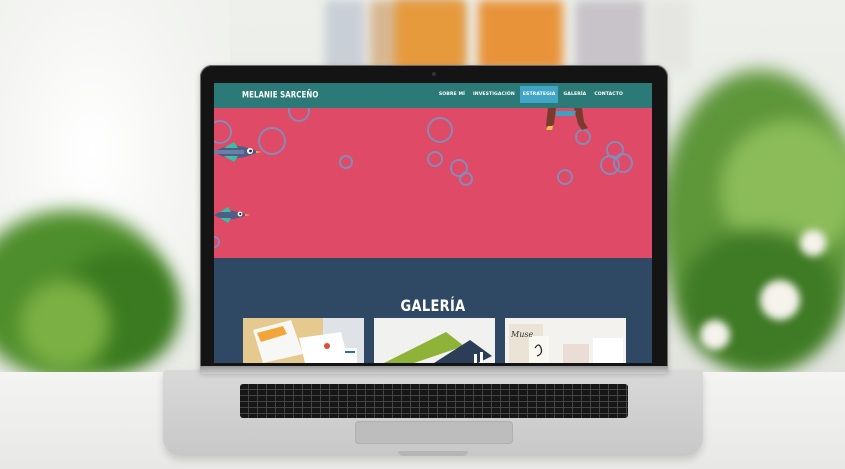 This screenshot has width=845, height=469. I want to click on folder-image, so click(434, 340).